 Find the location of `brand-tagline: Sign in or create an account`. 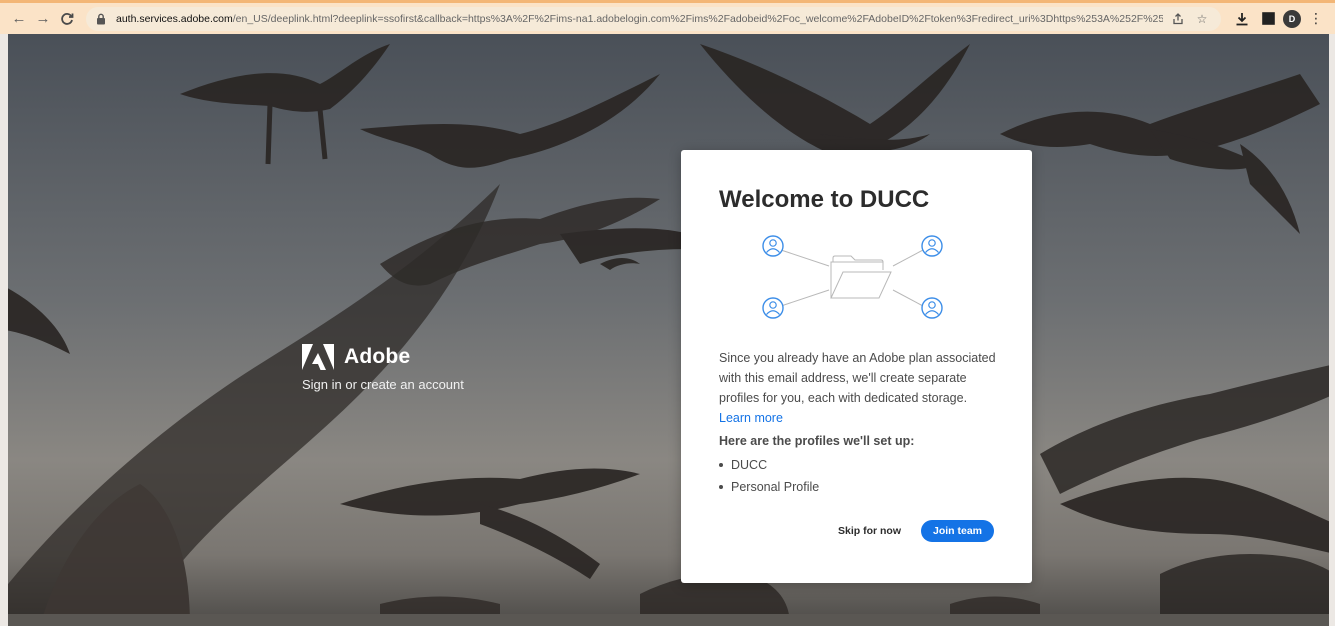

brand-tagline: Sign in or create an account is located at coordinates (383, 384).